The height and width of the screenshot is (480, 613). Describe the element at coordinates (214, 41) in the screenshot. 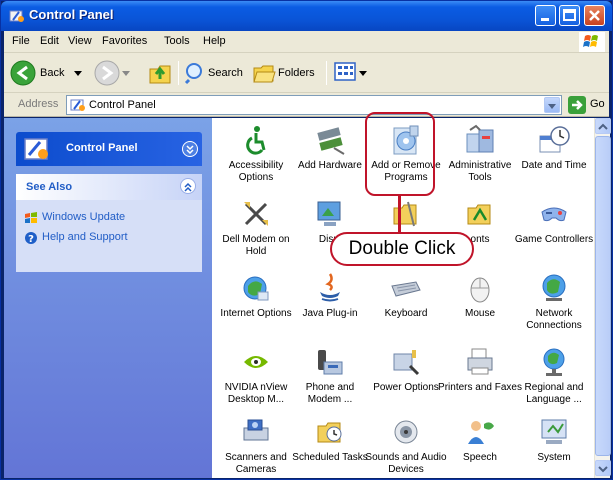

I see `menu-help: Help` at that location.